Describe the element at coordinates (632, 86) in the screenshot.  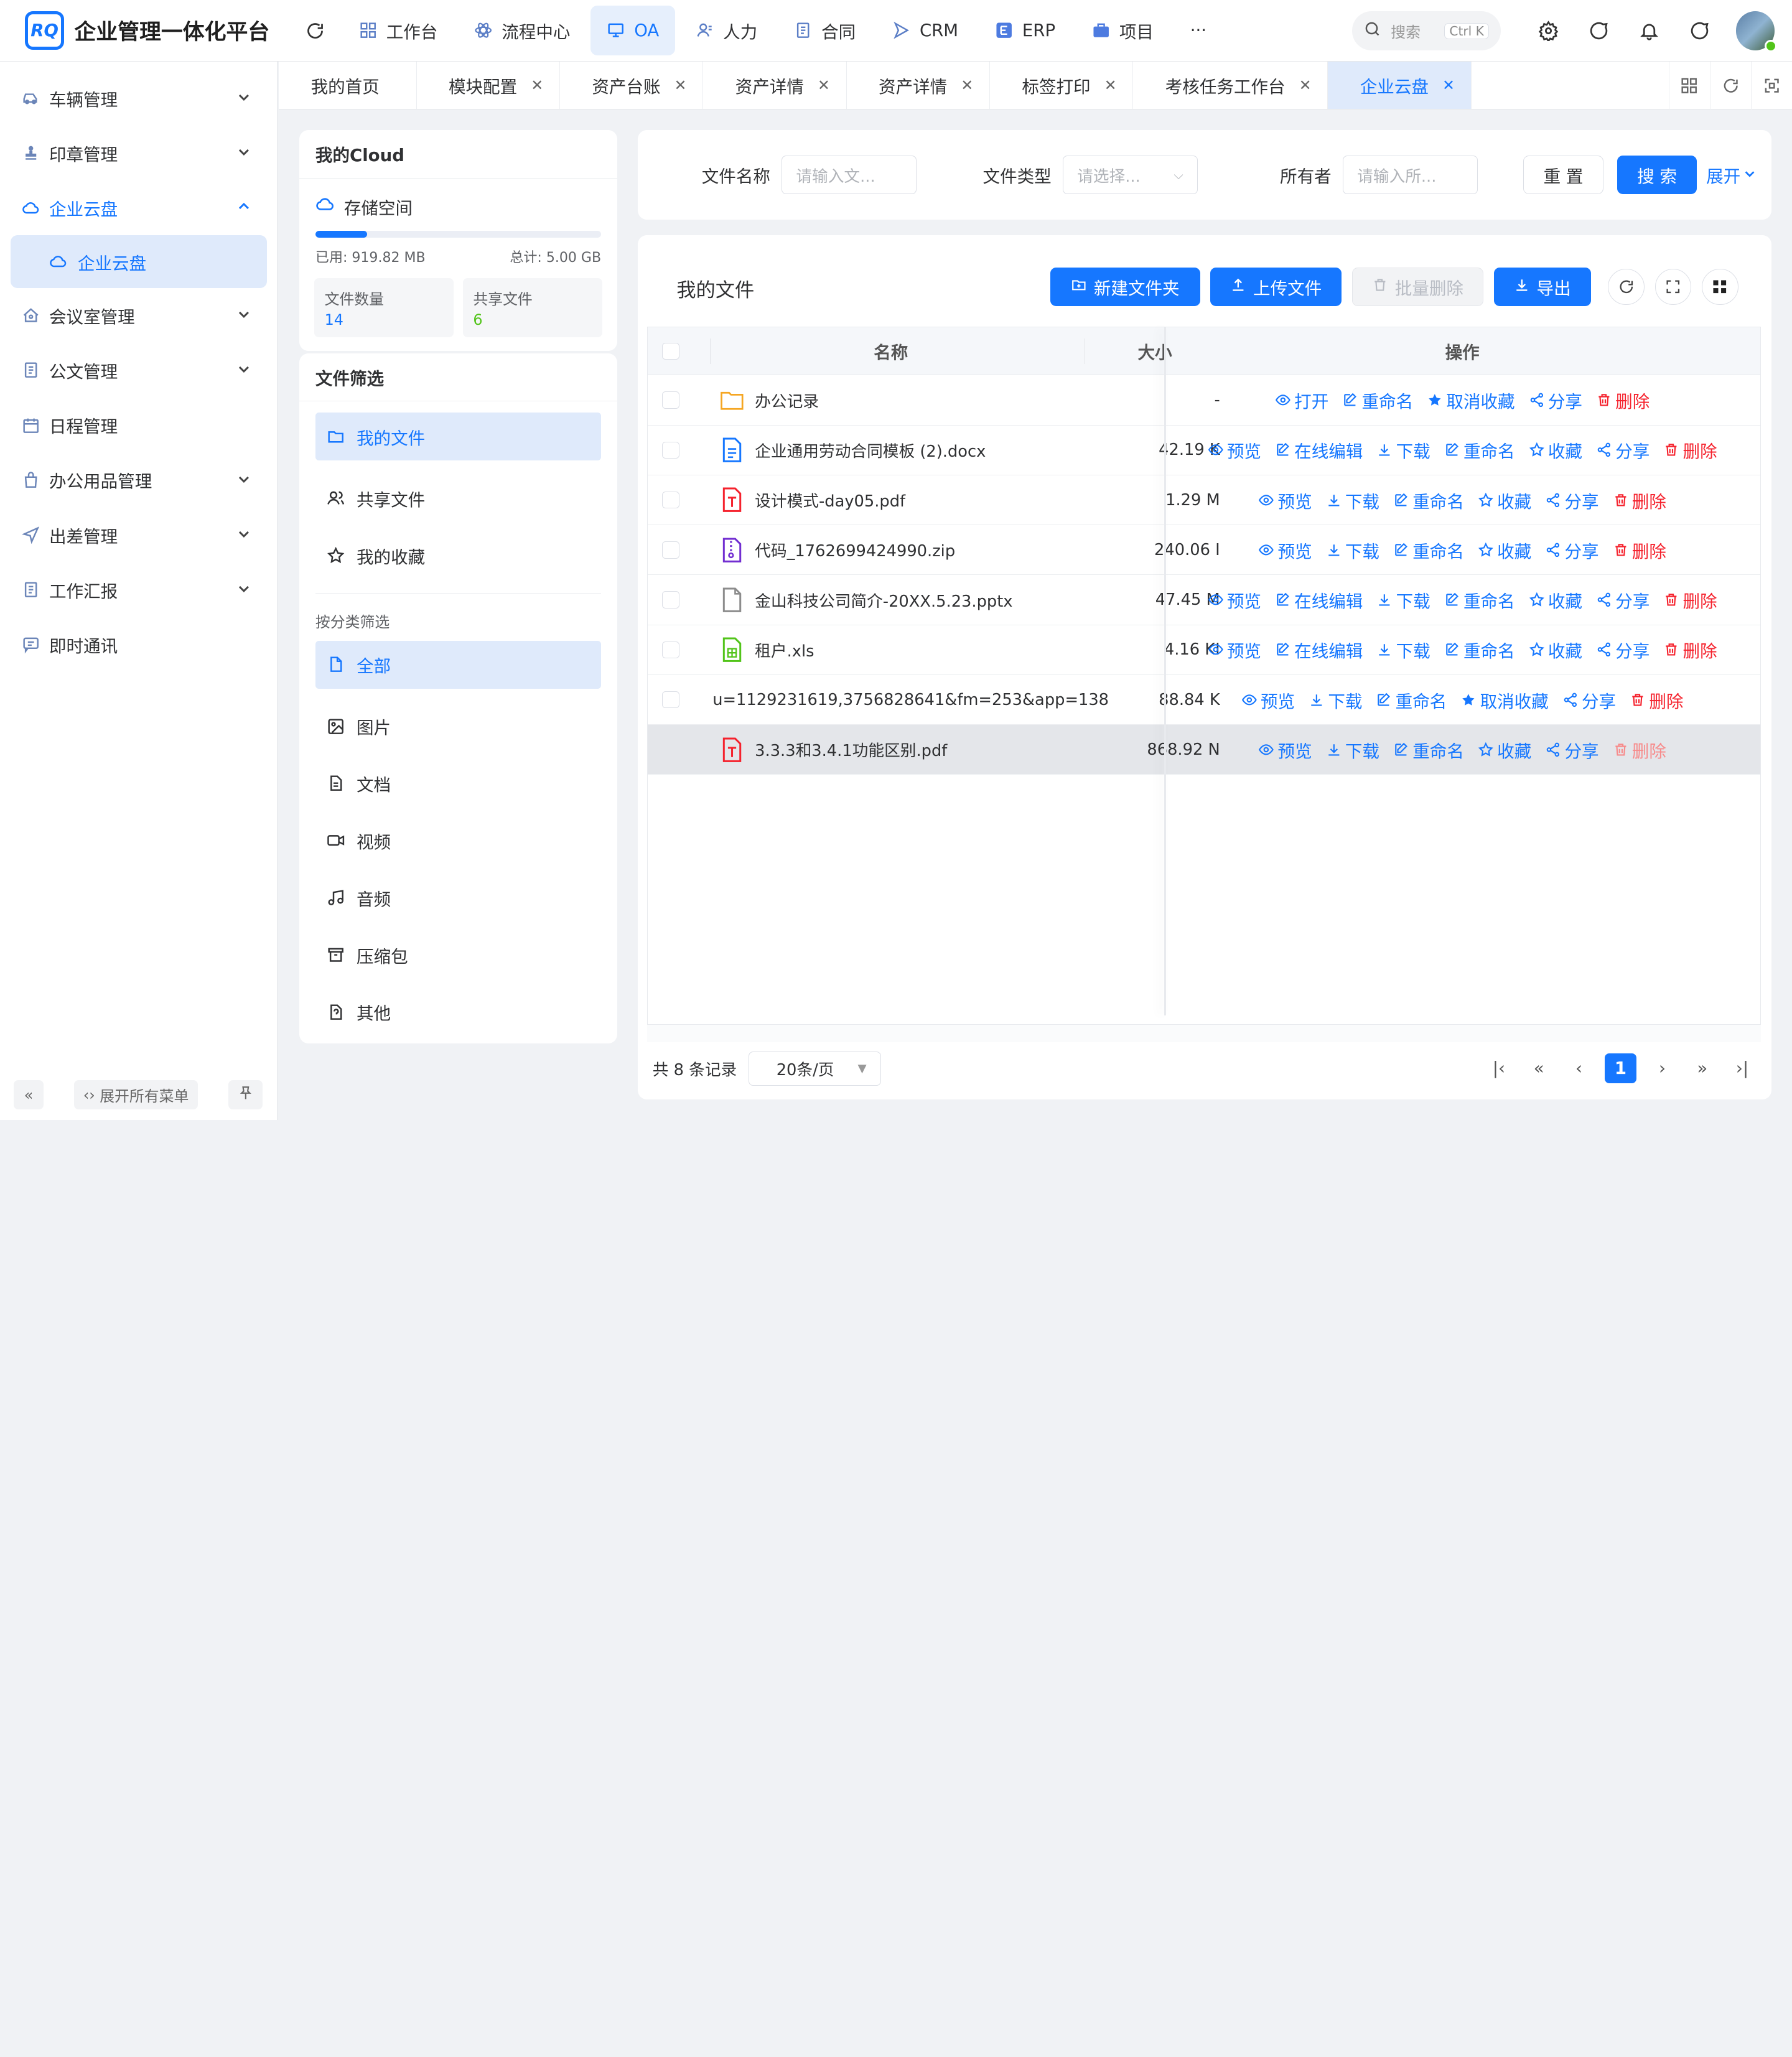
I see `tab-2: 资产台账 ✕` at that location.